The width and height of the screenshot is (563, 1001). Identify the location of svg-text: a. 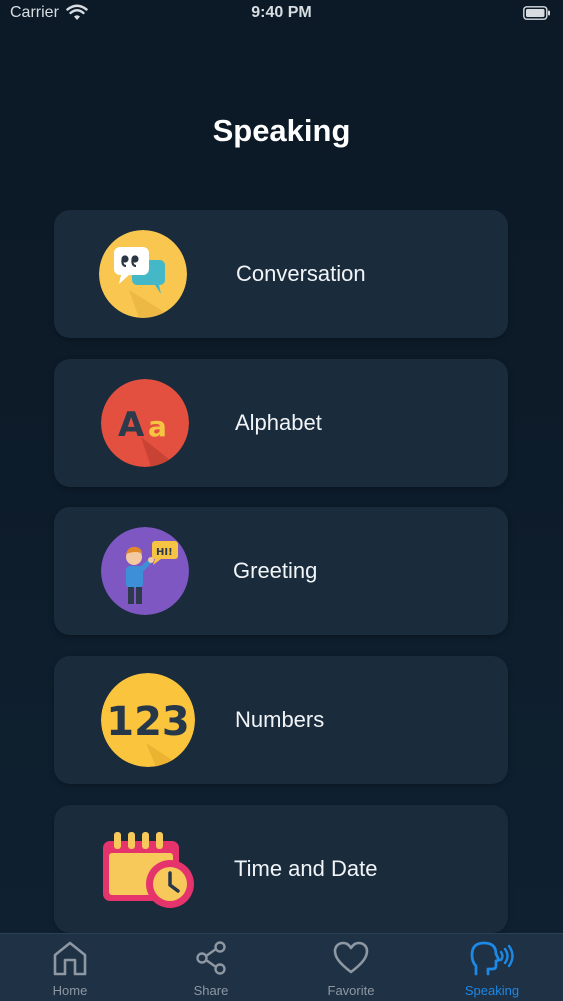
(157, 426).